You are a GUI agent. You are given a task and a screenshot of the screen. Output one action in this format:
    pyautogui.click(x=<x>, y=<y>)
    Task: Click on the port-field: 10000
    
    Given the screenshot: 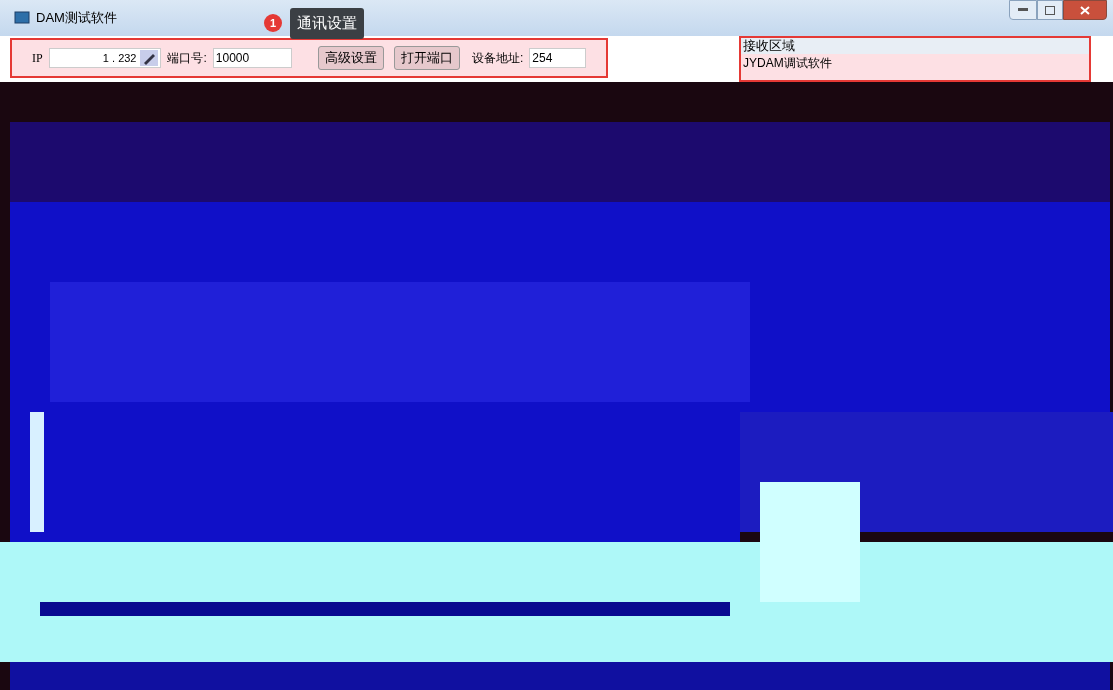 What is the action you would take?
    pyautogui.click(x=252, y=58)
    